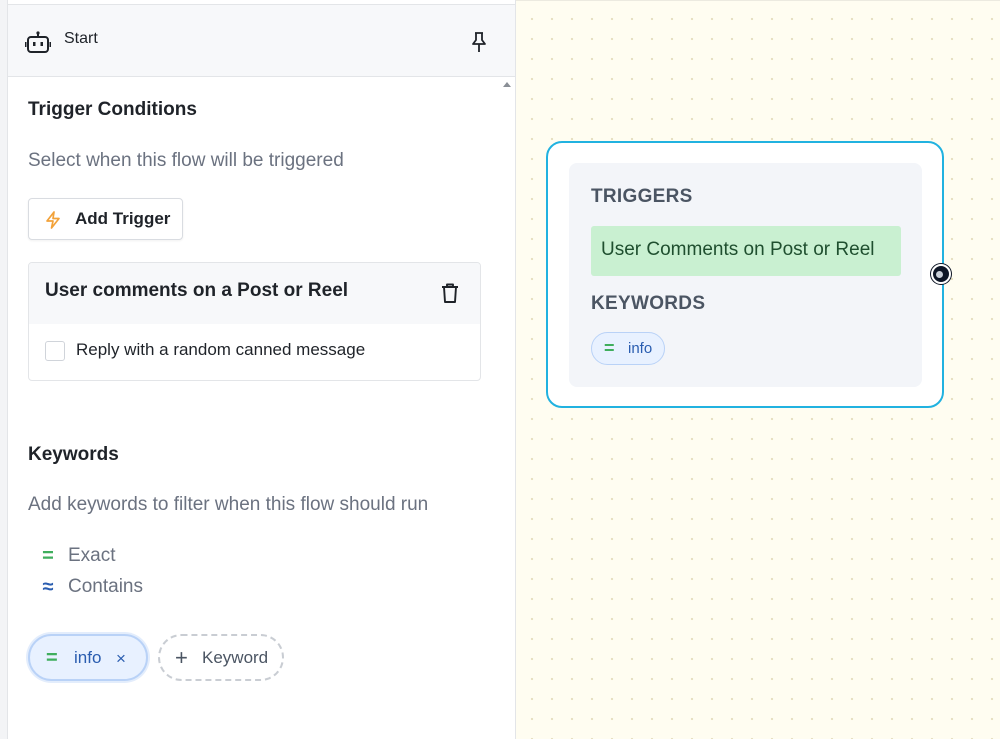 Image resolution: width=1000 pixels, height=739 pixels. What do you see at coordinates (186, 160) in the screenshot?
I see `trigger-conditions-description: Select when this flow will be triggered` at bounding box center [186, 160].